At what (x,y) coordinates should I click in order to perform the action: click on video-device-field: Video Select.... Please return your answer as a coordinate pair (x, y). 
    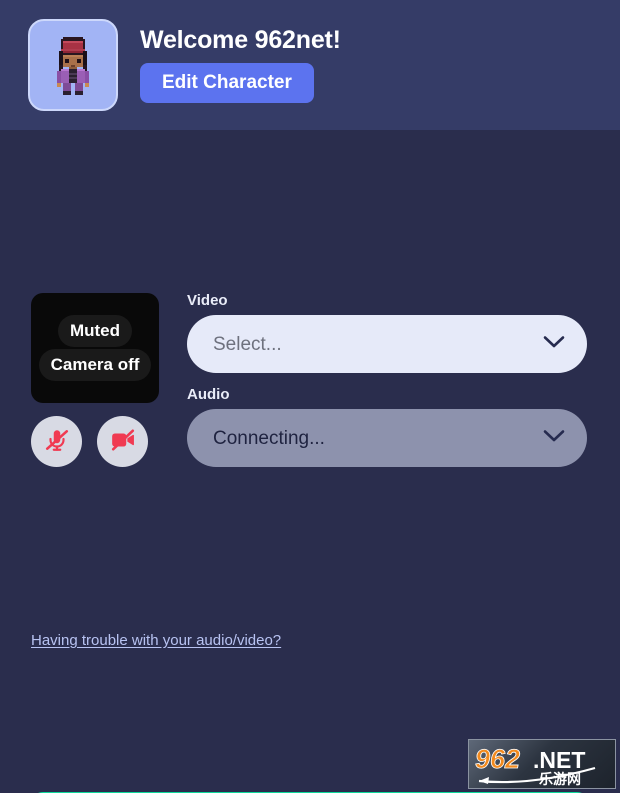
    Looking at the image, I should click on (387, 333).